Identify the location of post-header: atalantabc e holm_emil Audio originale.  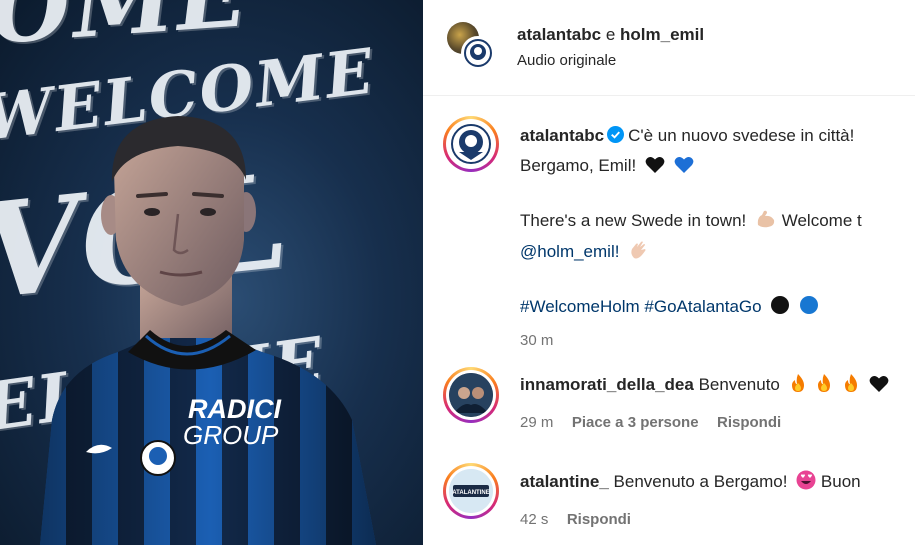
(669, 48).